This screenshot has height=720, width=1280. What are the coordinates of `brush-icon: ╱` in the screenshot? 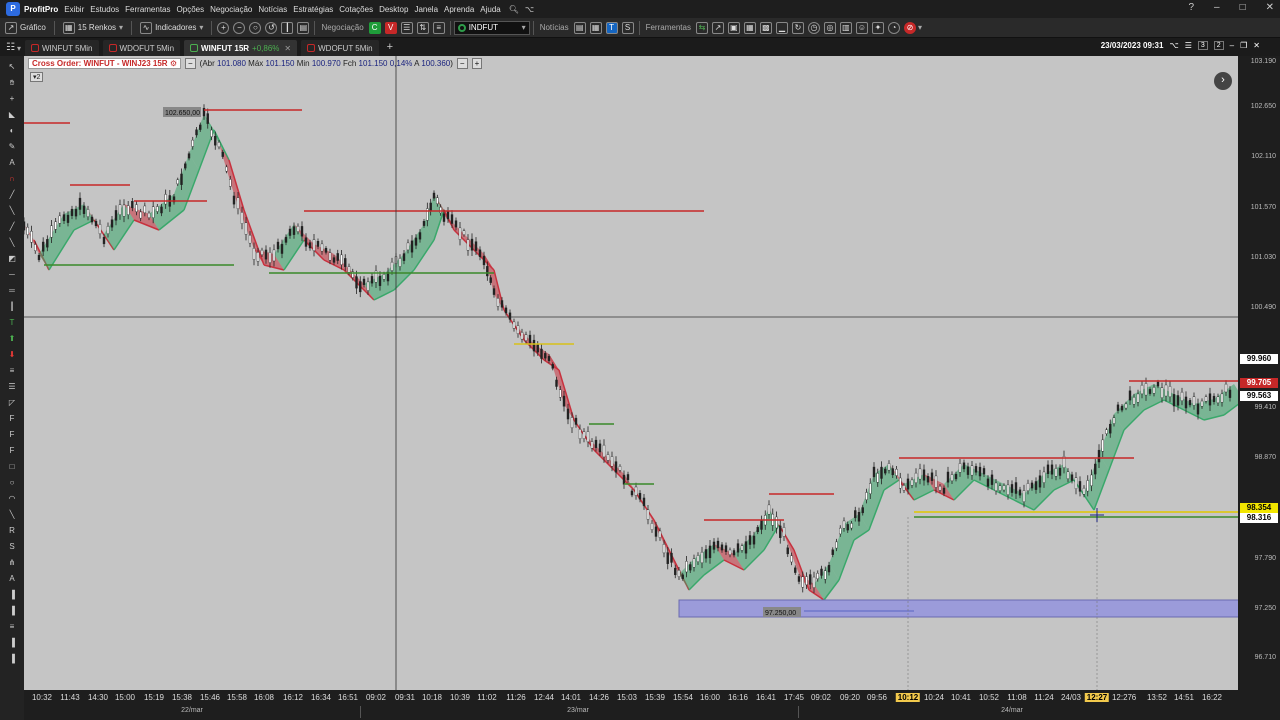 It's located at (12, 195).